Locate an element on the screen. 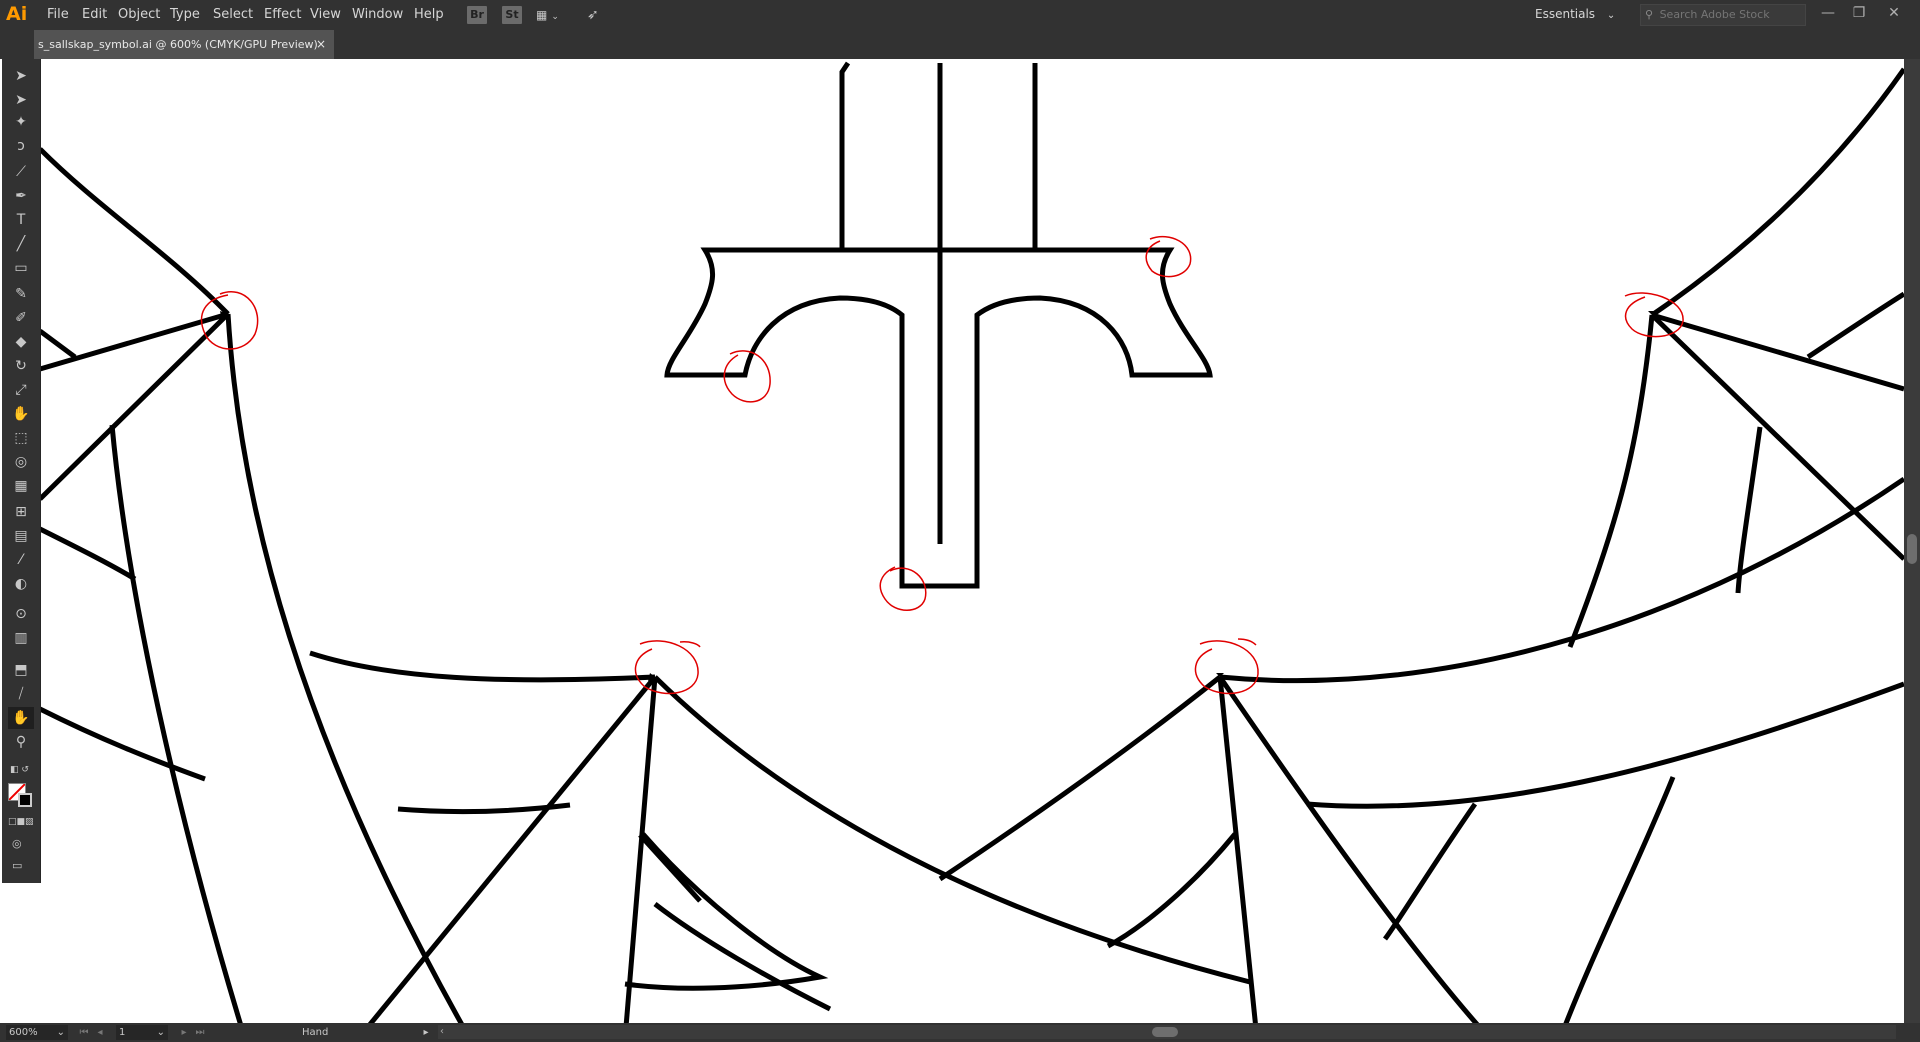 This screenshot has width=1920, height=1042. close-tab-icon: × is located at coordinates (321, 44).